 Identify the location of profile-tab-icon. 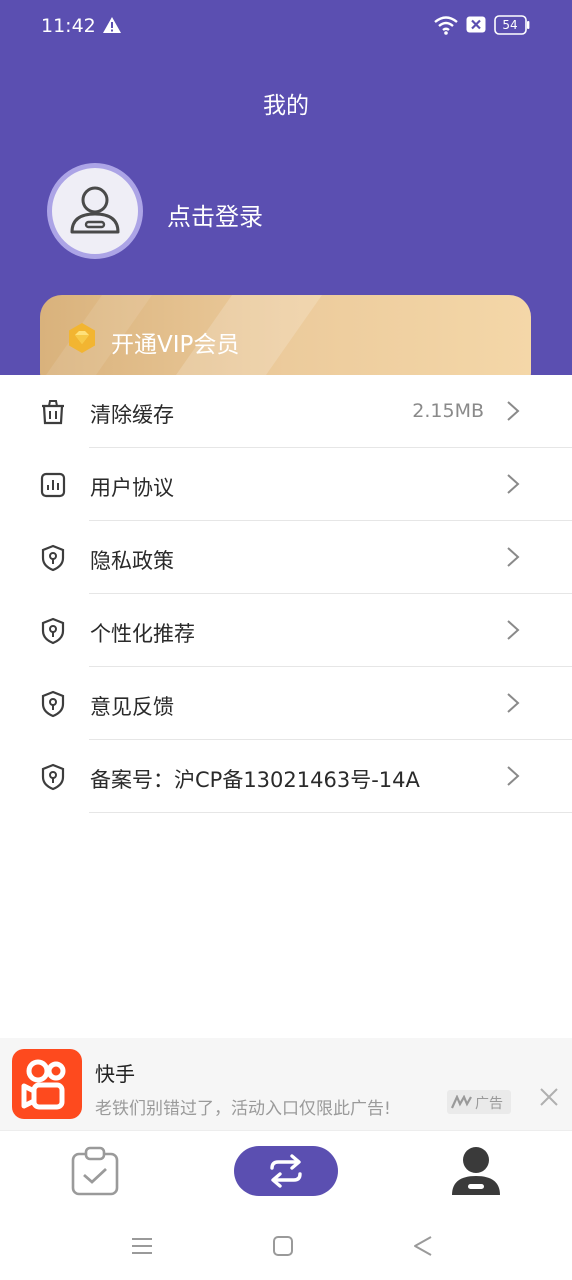
(476, 1171).